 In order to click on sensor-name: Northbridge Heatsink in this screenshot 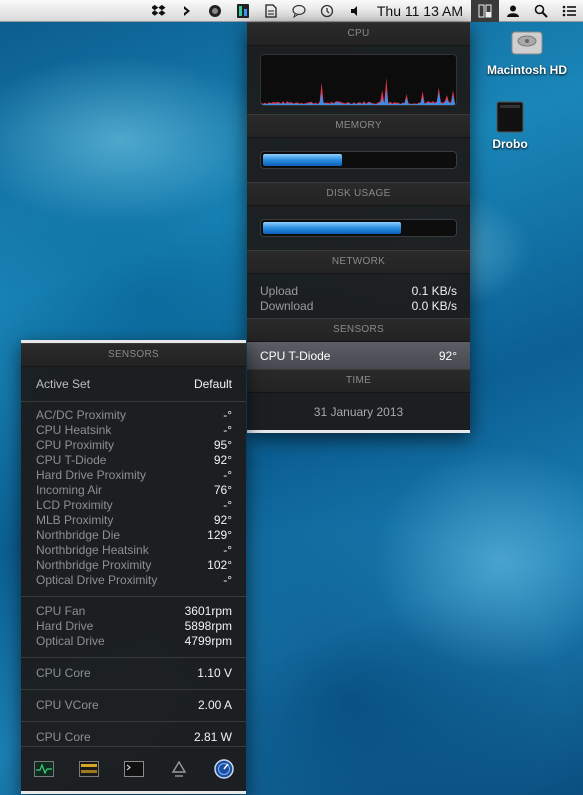, I will do `click(92, 550)`.